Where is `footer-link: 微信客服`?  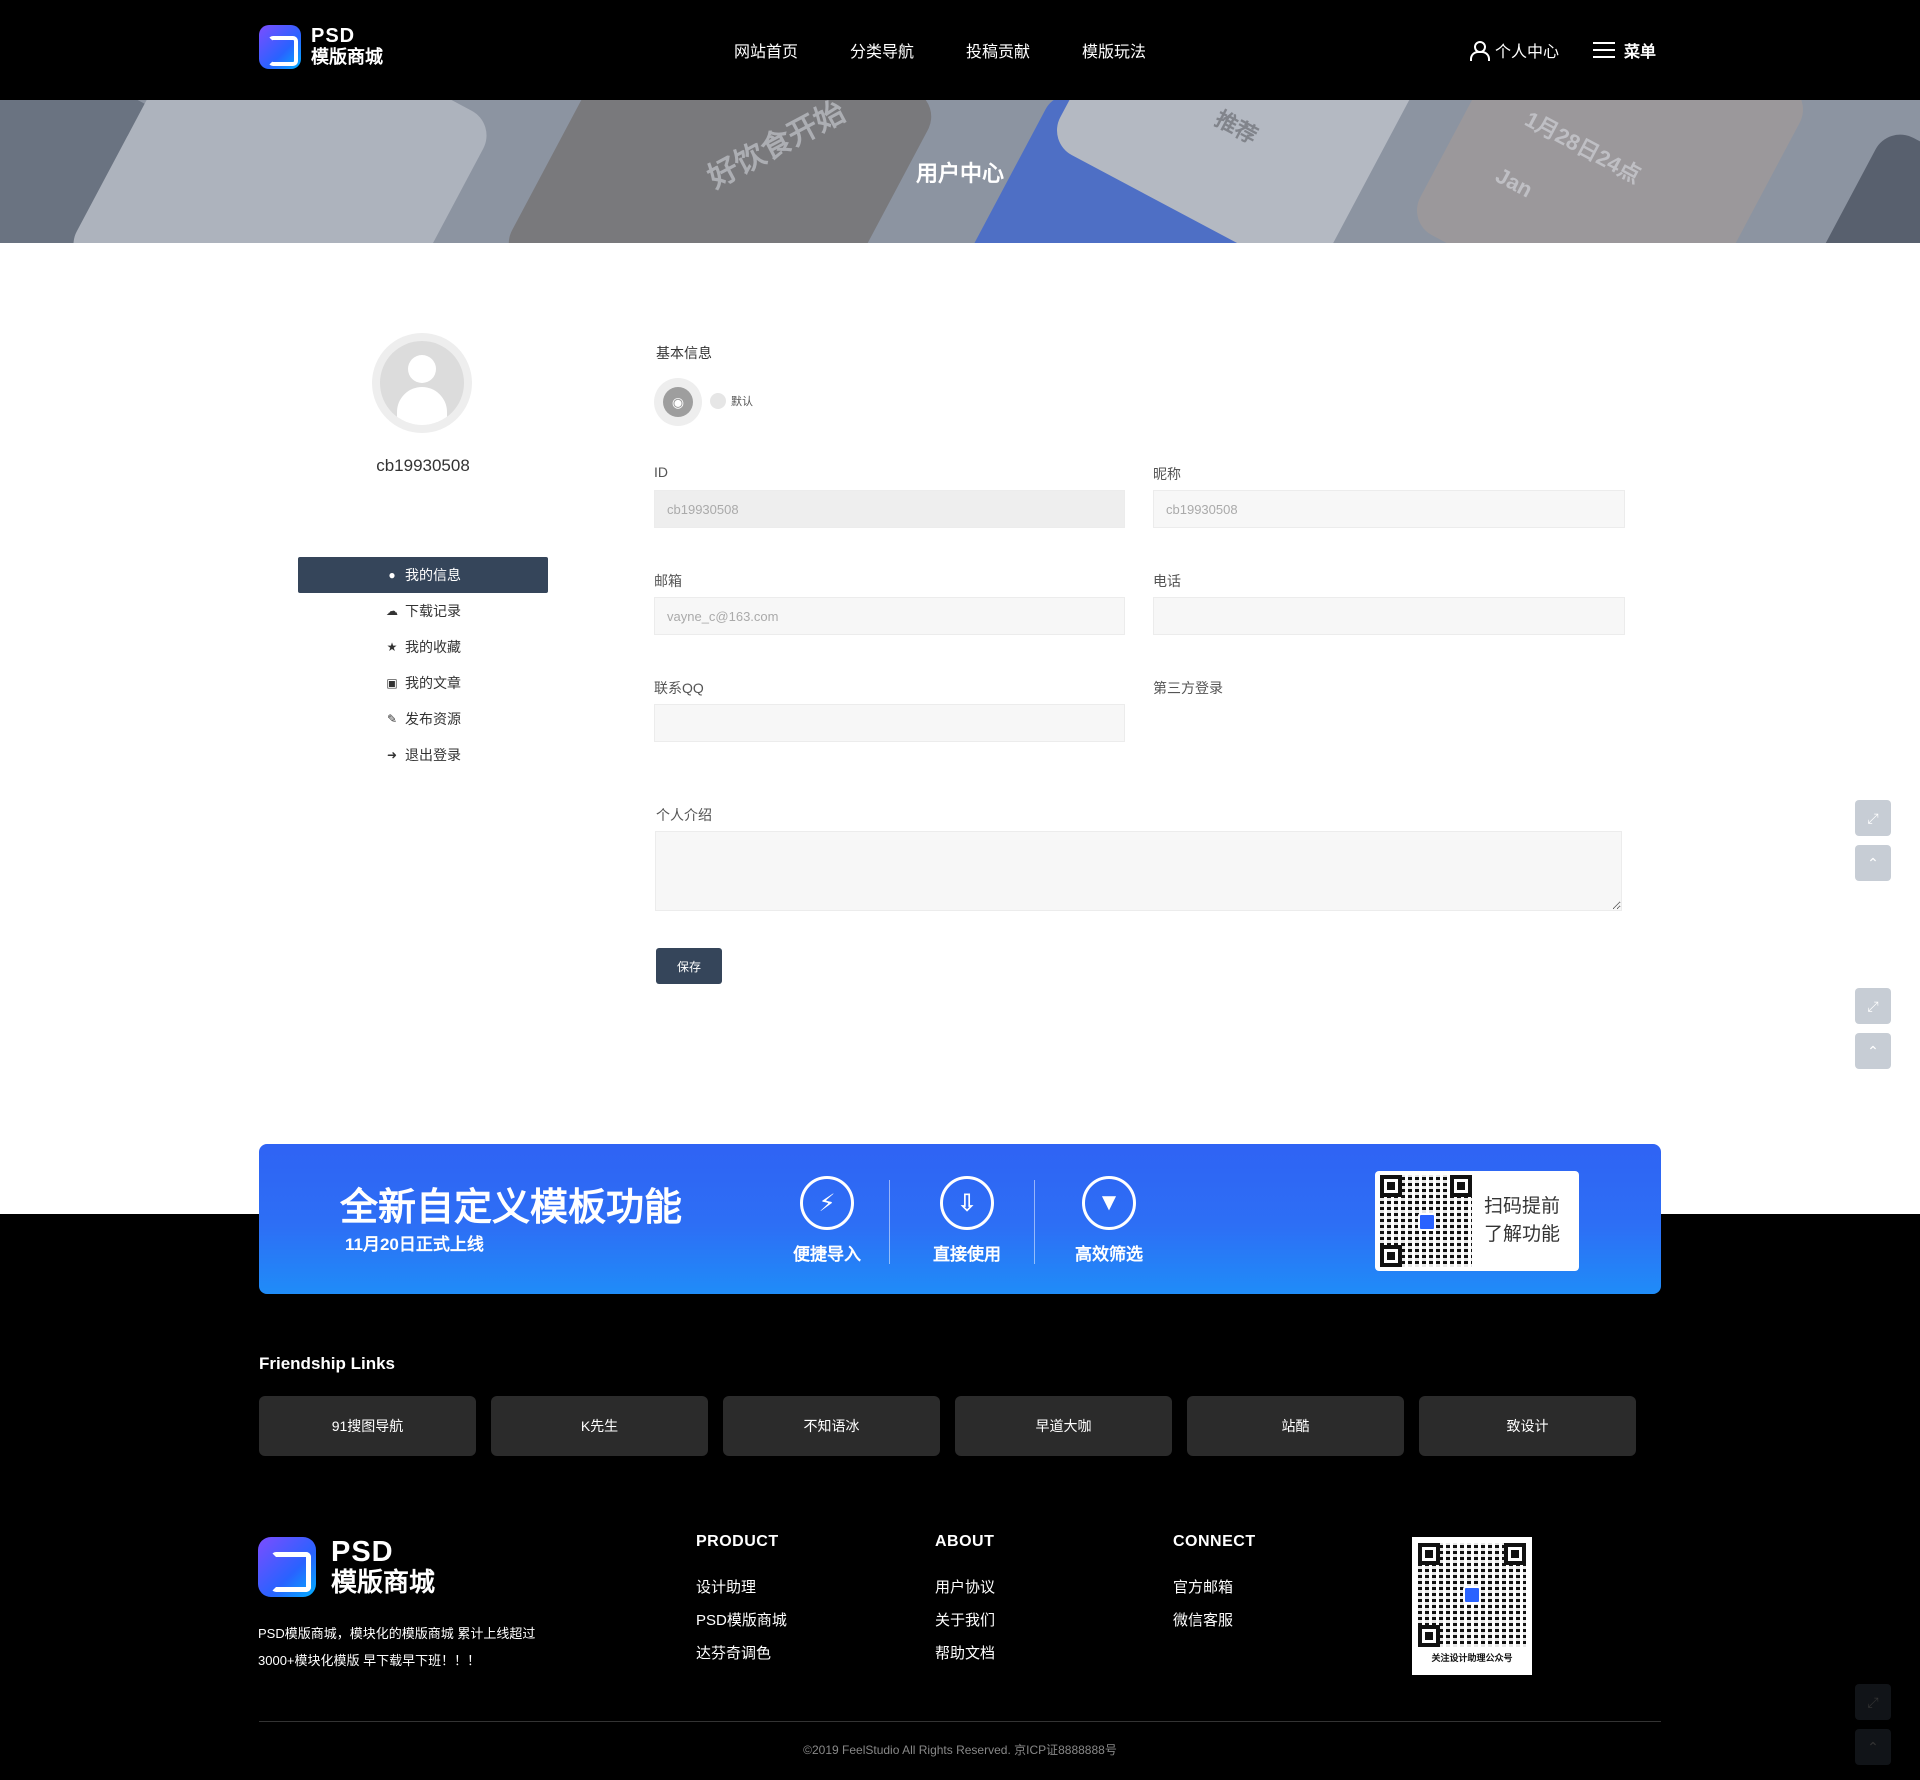
footer-link: 微信客服 is located at coordinates (1214, 1620).